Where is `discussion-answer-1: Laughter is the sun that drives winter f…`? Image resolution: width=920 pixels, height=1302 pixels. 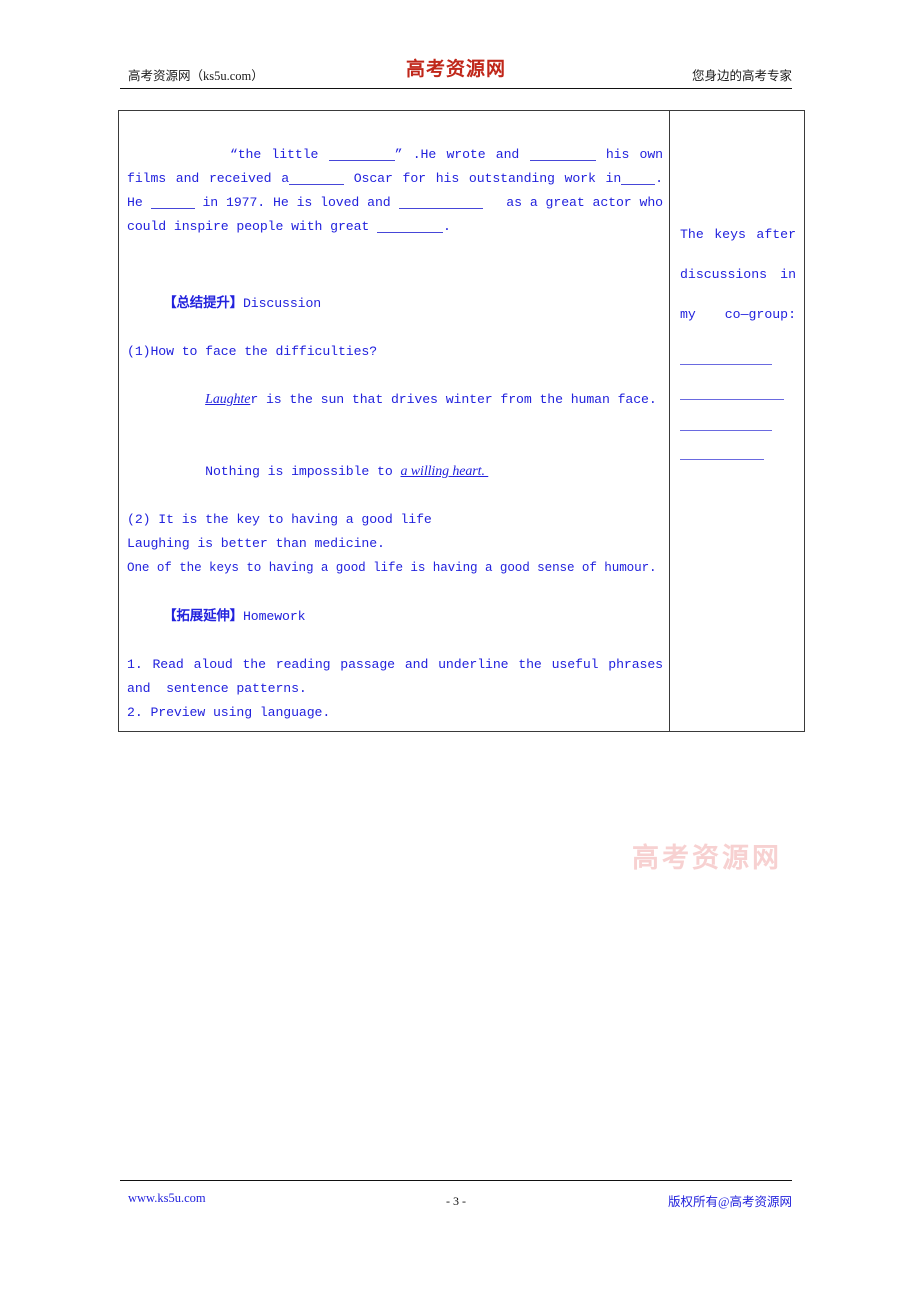
discussion-answer-1: Laughter is the sun that drives winter f… is located at coordinates (395, 400).